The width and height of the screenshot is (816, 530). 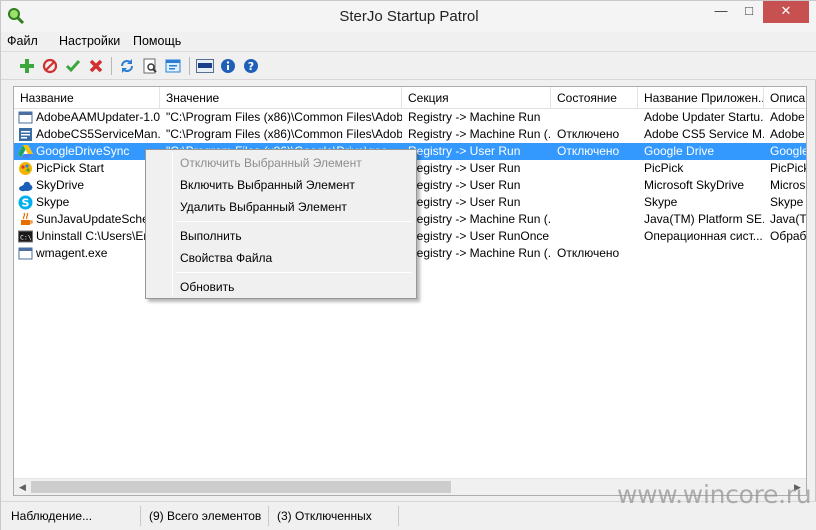 What do you see at coordinates (788, 185) in the screenshot?
I see `cell-description: Micros` at bounding box center [788, 185].